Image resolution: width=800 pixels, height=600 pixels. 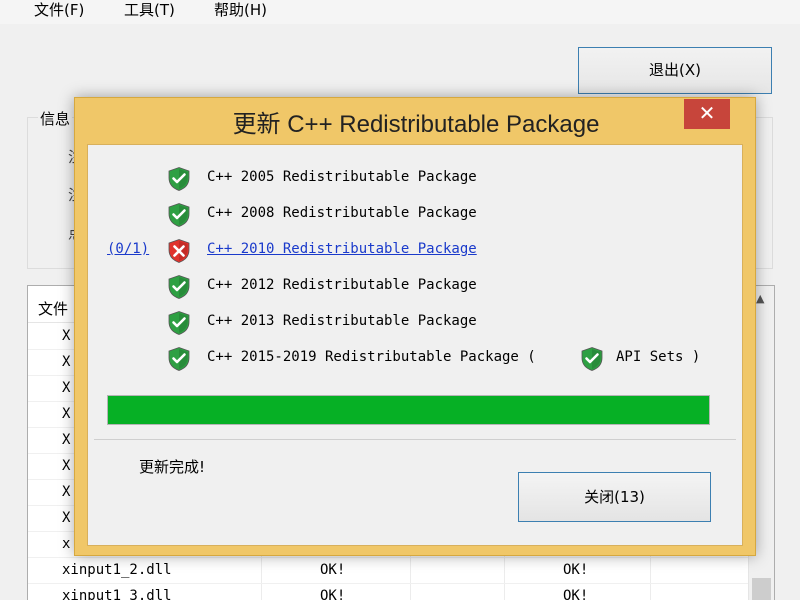 I want to click on package-row: C++ 2005 Redistributable Package, so click(x=408, y=178).